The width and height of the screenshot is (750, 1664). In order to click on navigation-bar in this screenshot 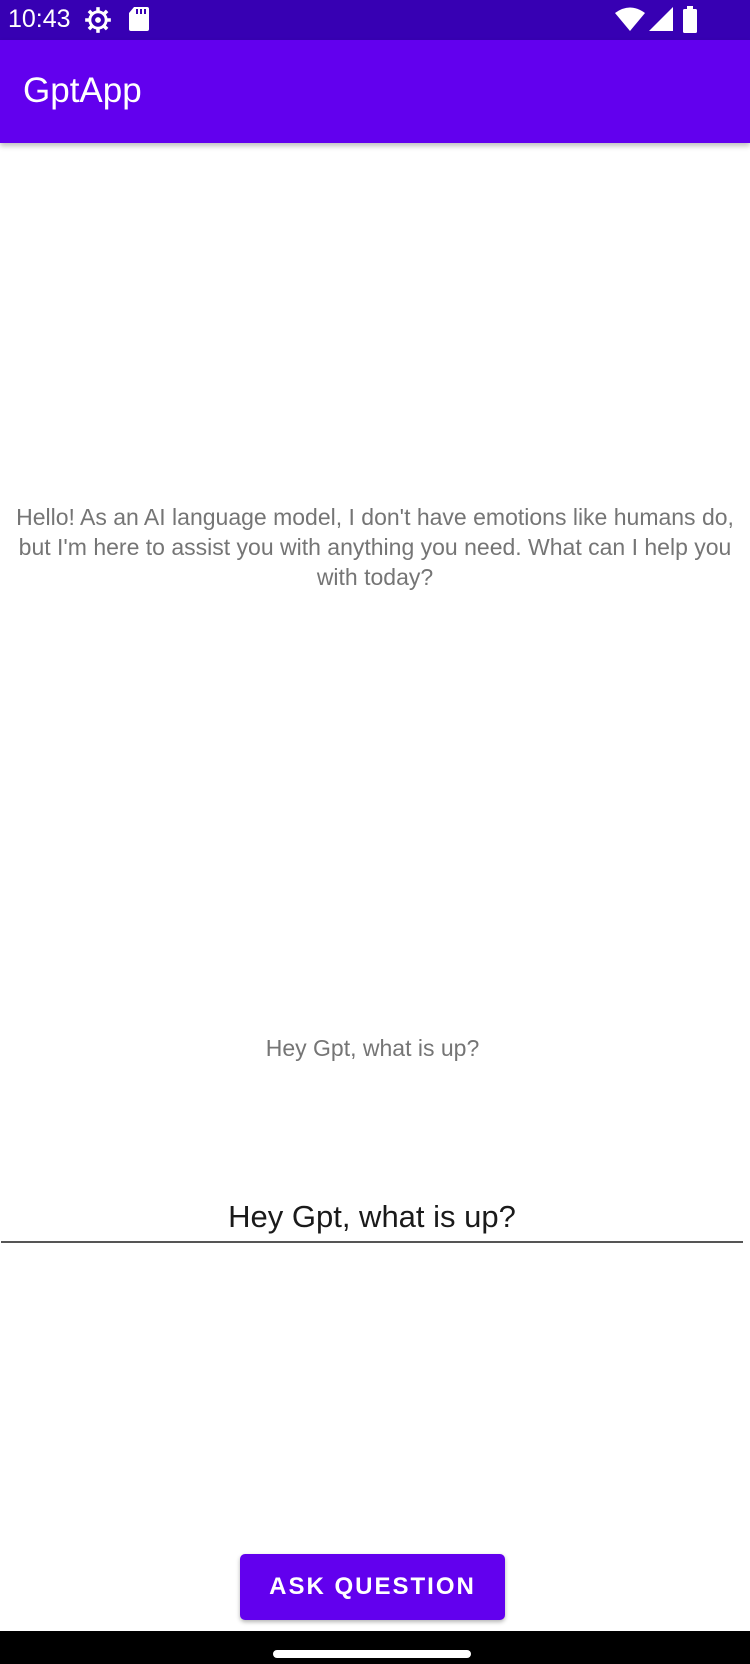, I will do `click(375, 1647)`.